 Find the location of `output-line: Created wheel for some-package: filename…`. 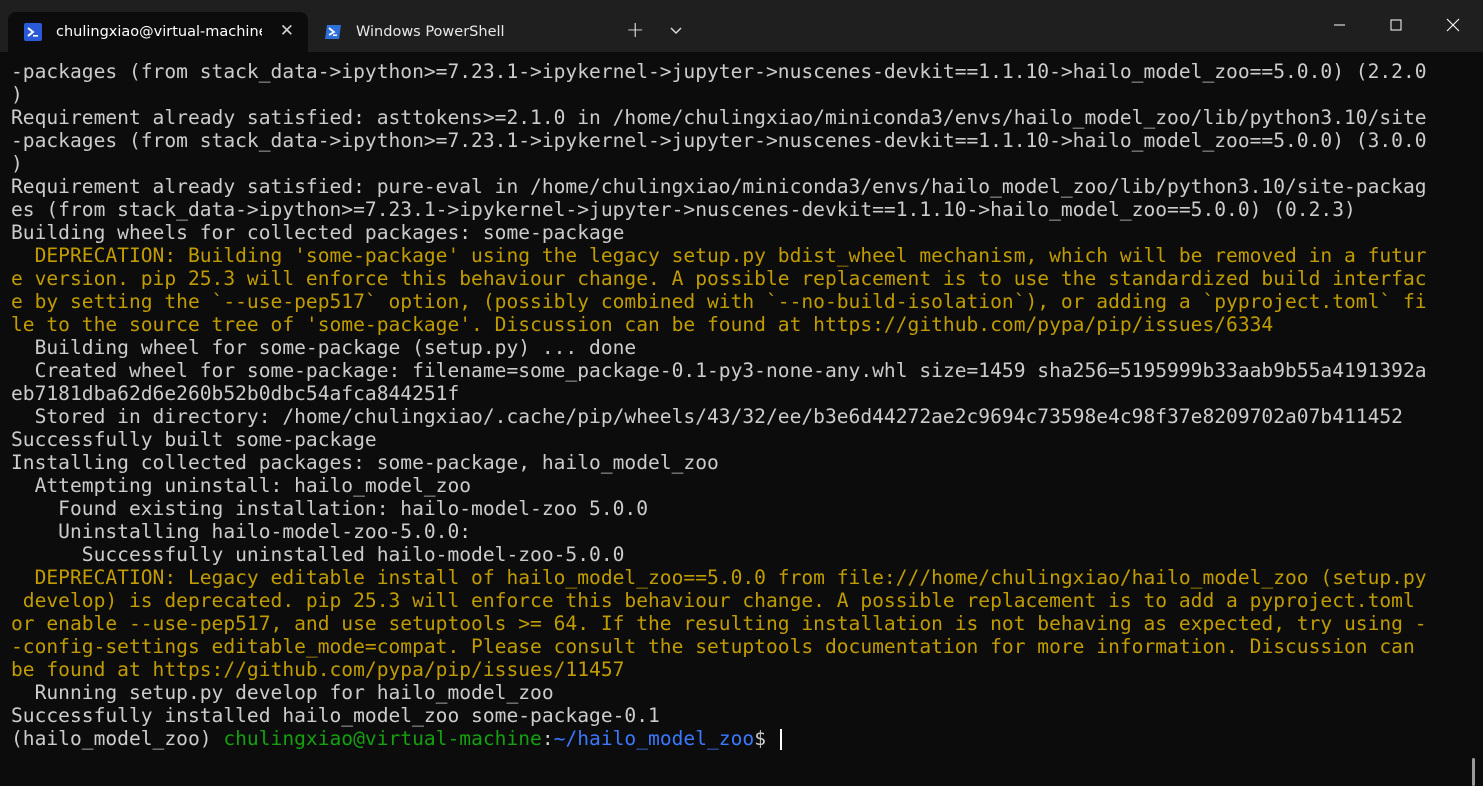

output-line: Created wheel for some-package: filename… is located at coordinates (719, 370).